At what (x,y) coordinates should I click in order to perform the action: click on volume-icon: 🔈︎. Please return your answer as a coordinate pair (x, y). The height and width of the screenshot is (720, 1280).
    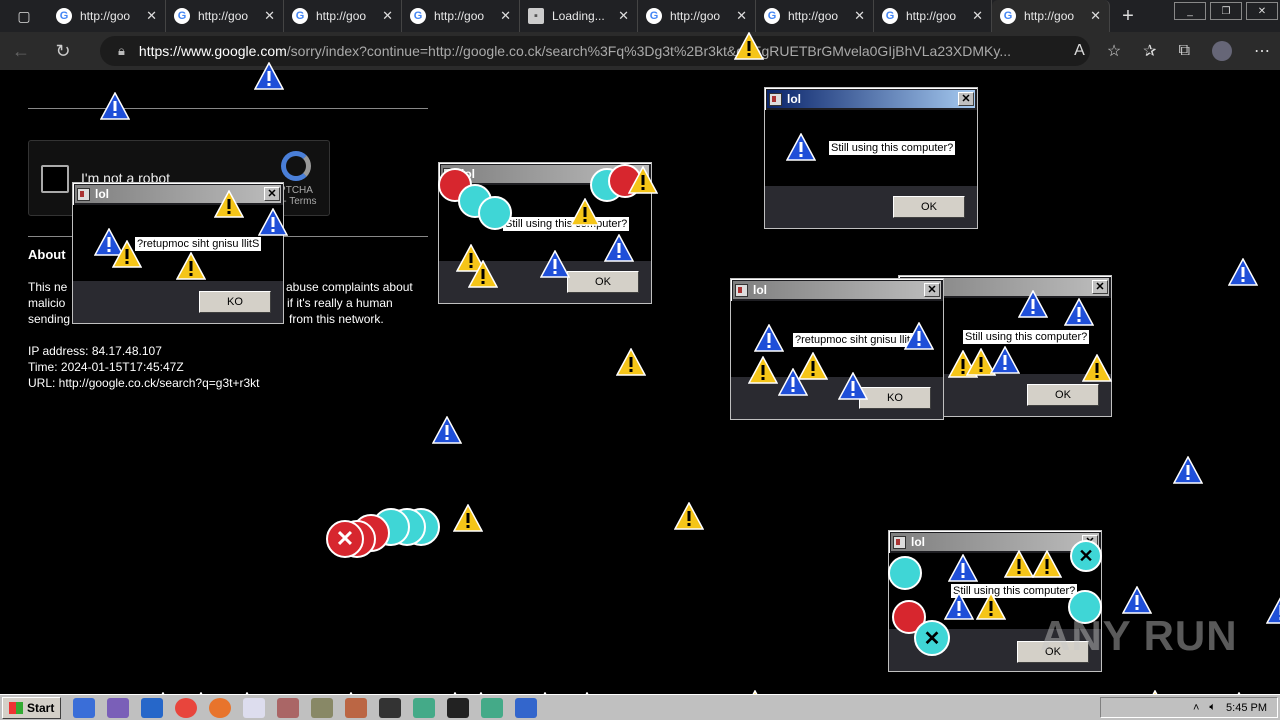
    Looking at the image, I should click on (1212, 707).